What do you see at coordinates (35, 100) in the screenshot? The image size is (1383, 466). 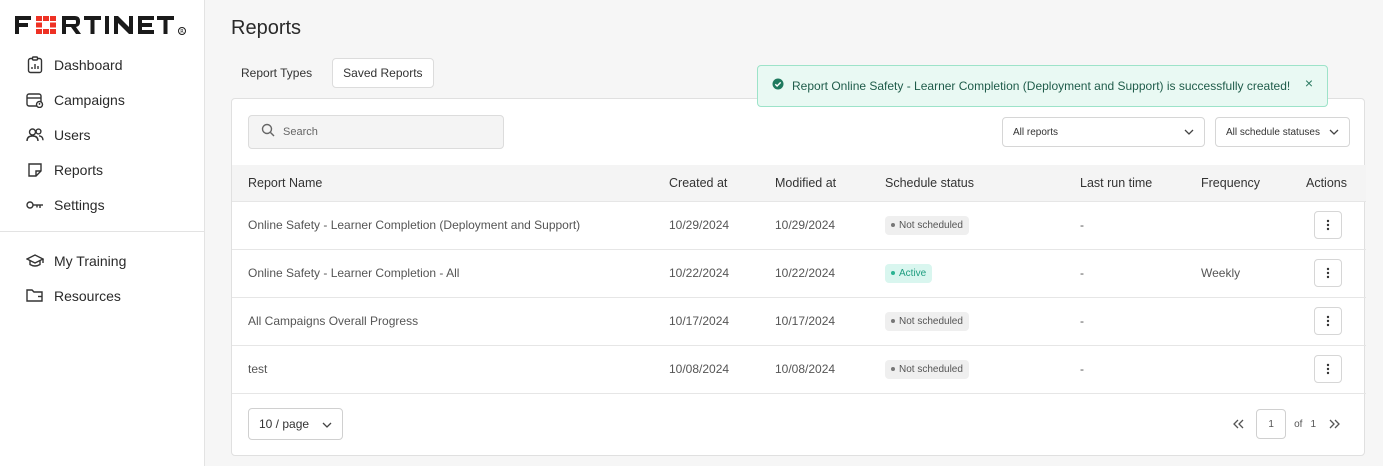 I see `campaigns-icon` at bounding box center [35, 100].